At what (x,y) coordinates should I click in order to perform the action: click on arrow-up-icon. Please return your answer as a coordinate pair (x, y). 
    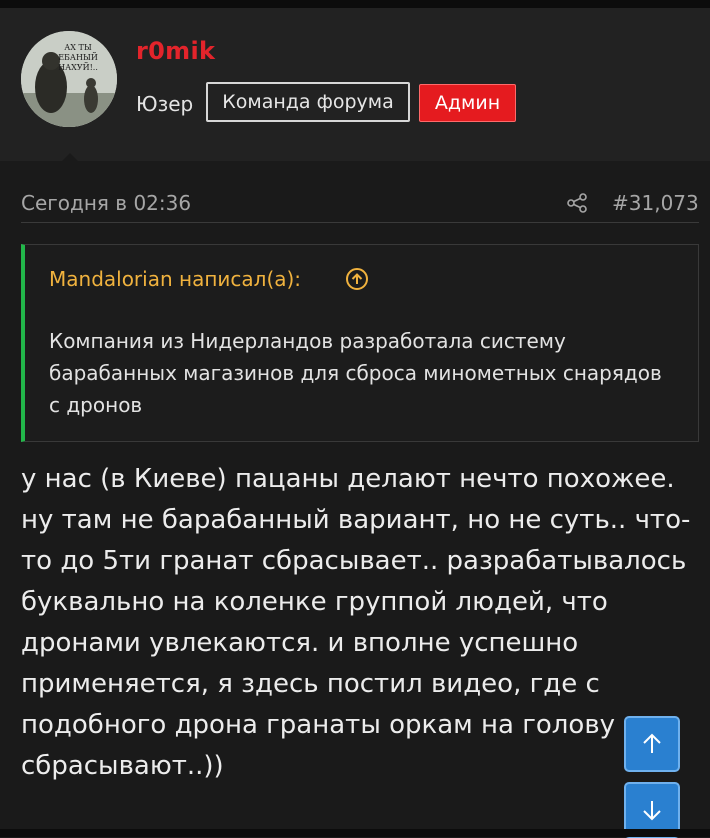
    Looking at the image, I should click on (652, 743).